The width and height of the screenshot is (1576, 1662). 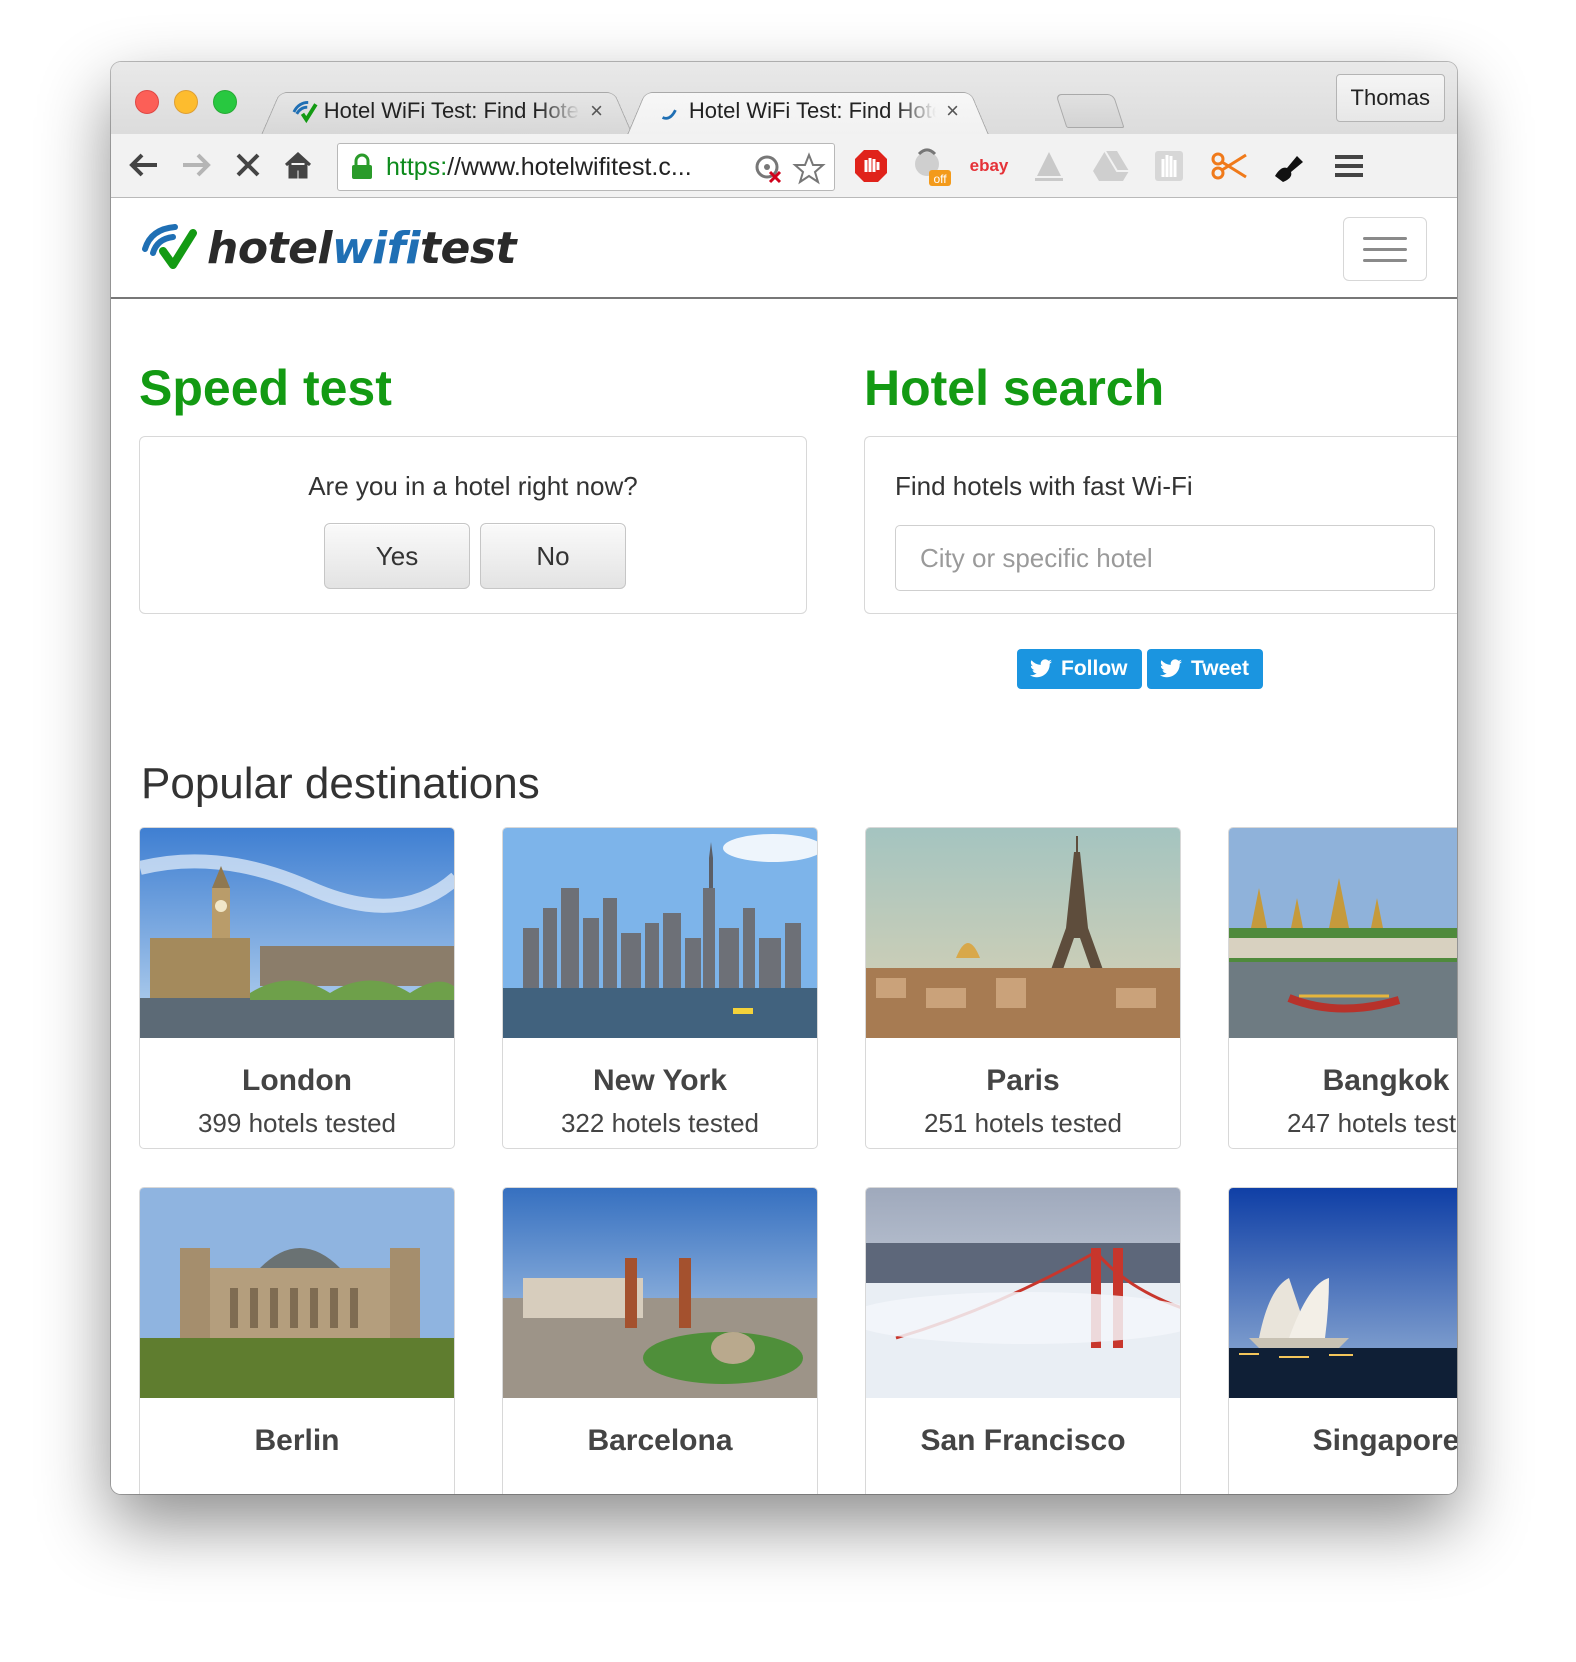 What do you see at coordinates (1220, 668) in the screenshot?
I see `tweet-label: Tweet` at bounding box center [1220, 668].